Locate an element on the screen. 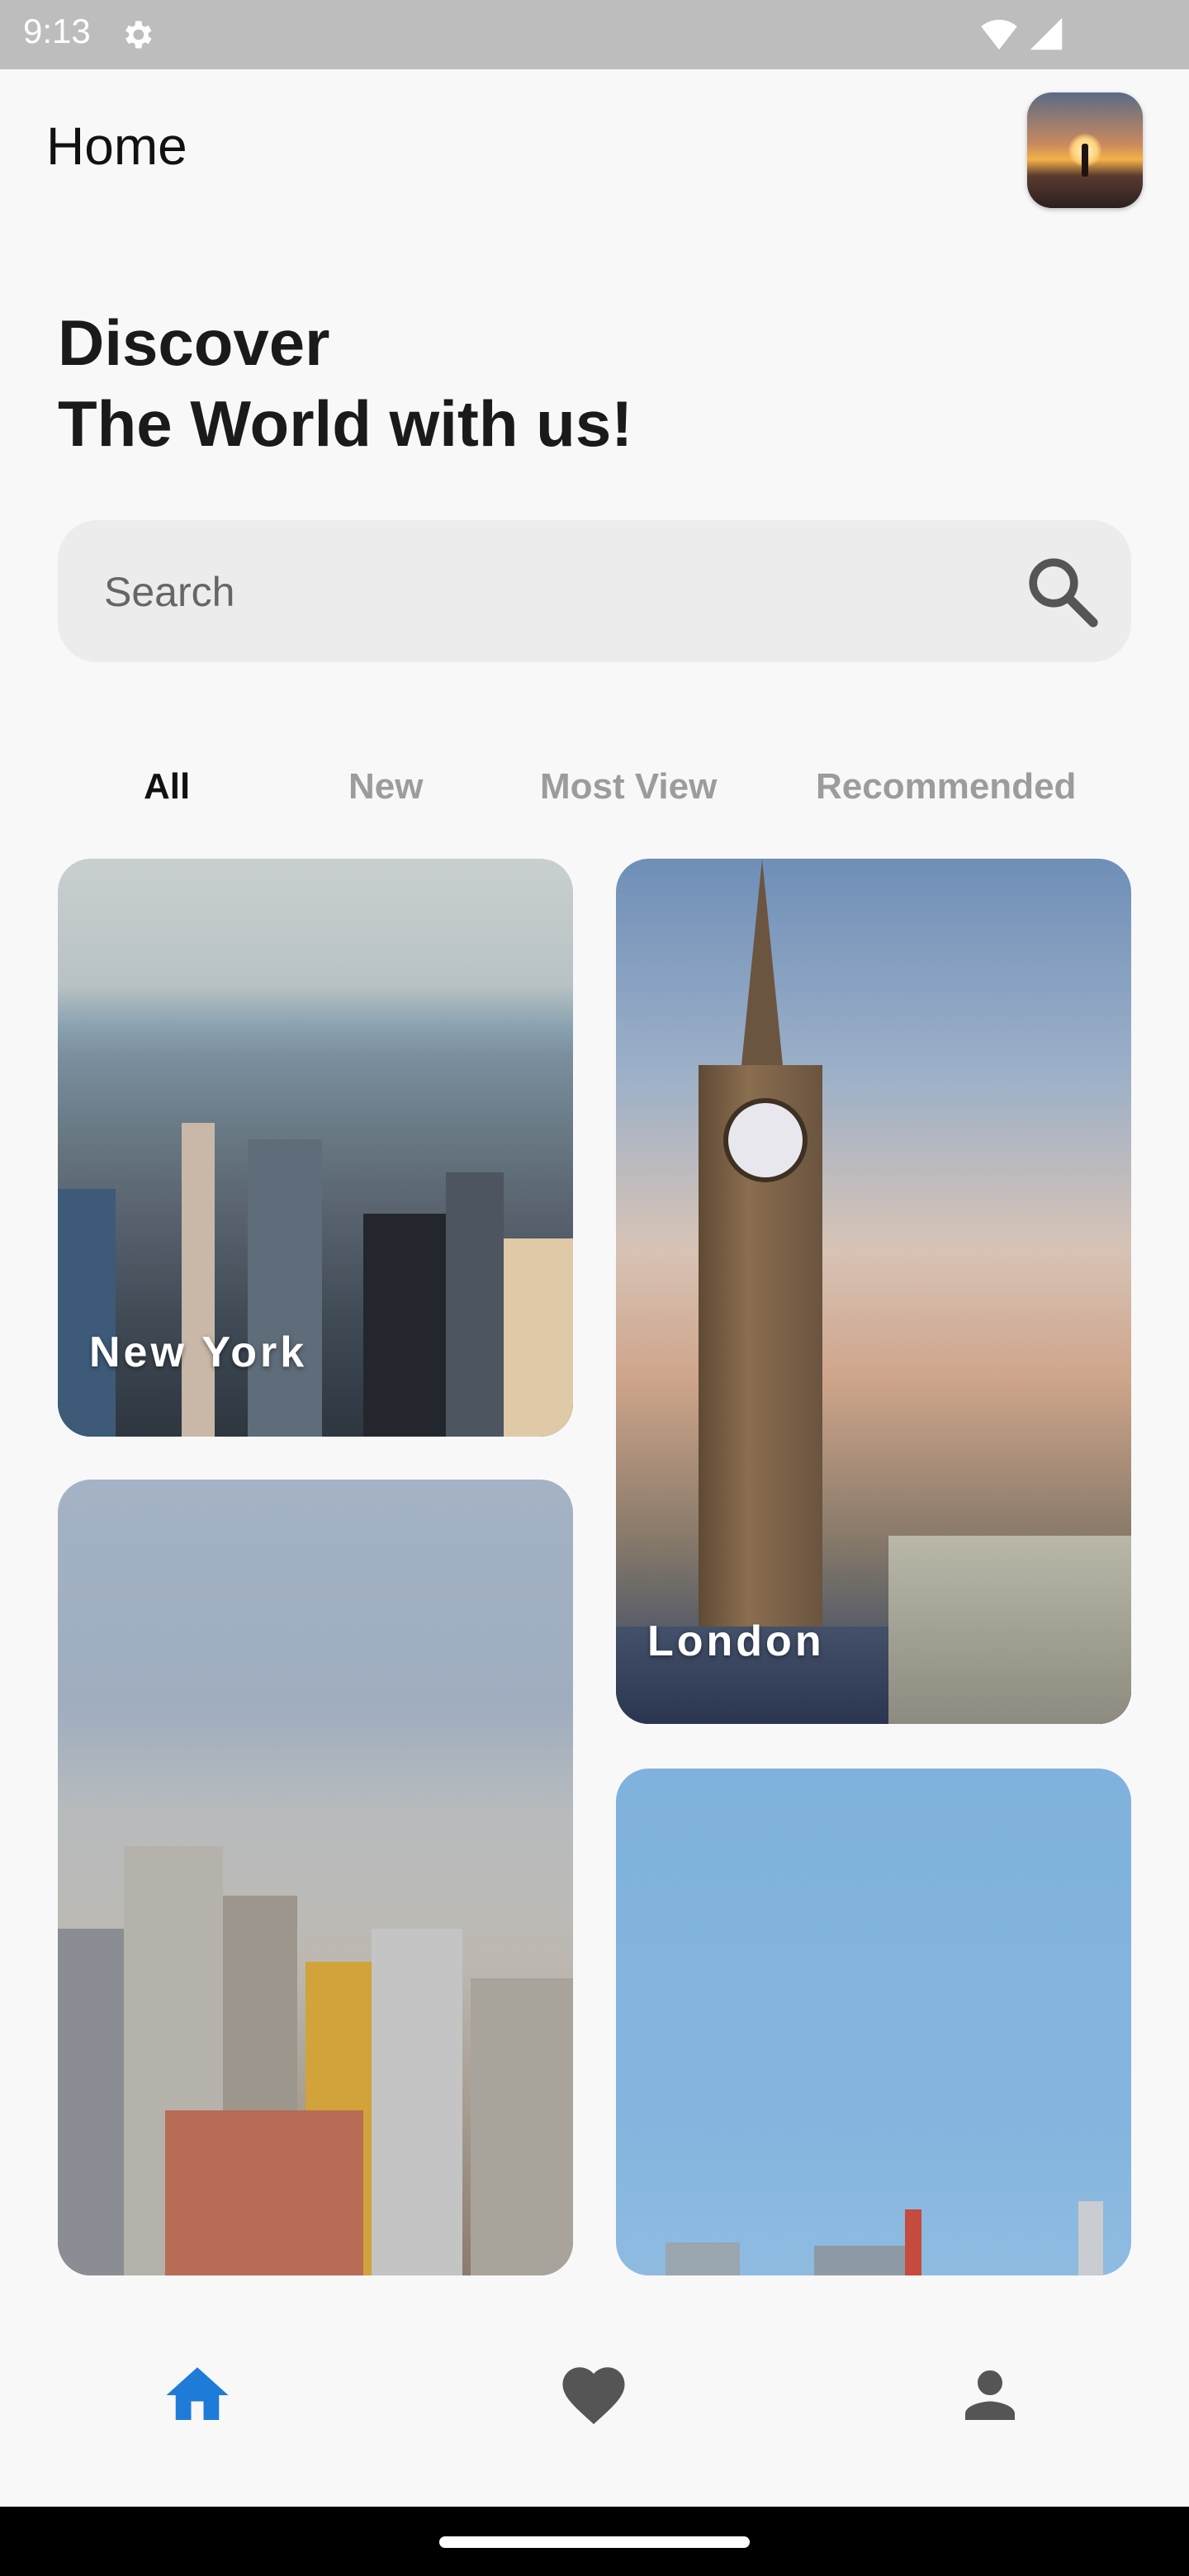 The image size is (1189, 2576). signal-icon is located at coordinates (1046, 33).